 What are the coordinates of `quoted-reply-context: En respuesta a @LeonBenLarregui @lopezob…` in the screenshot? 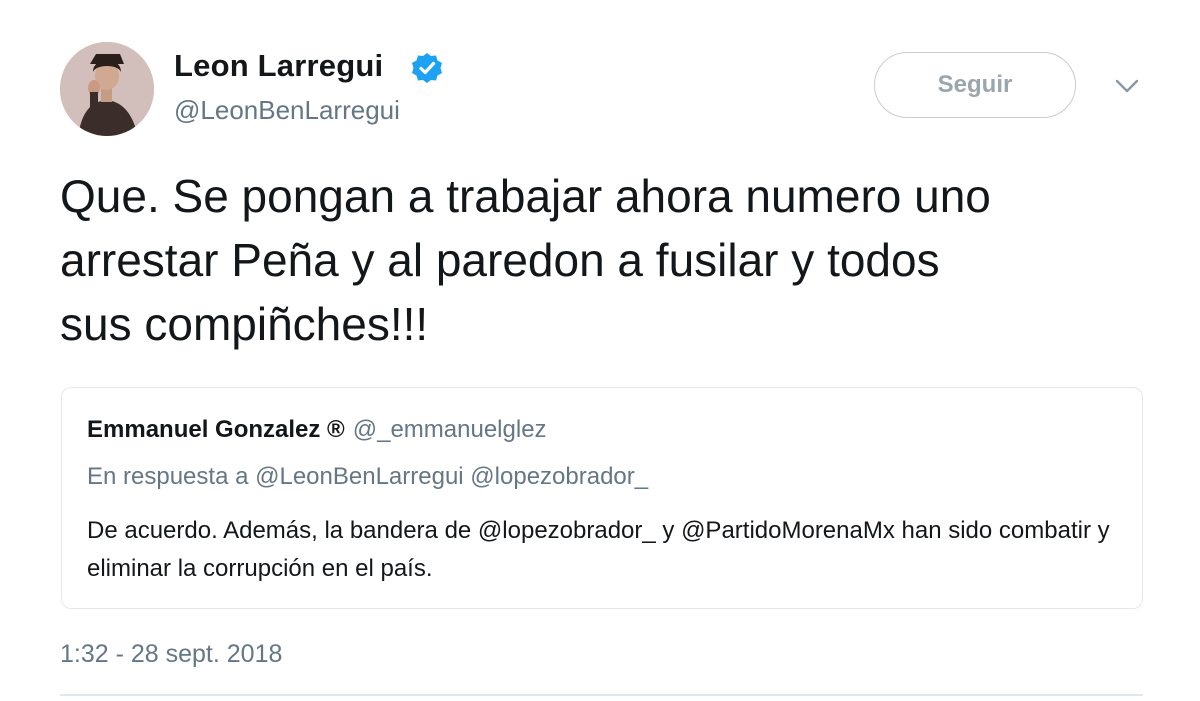 It's located at (367, 477).